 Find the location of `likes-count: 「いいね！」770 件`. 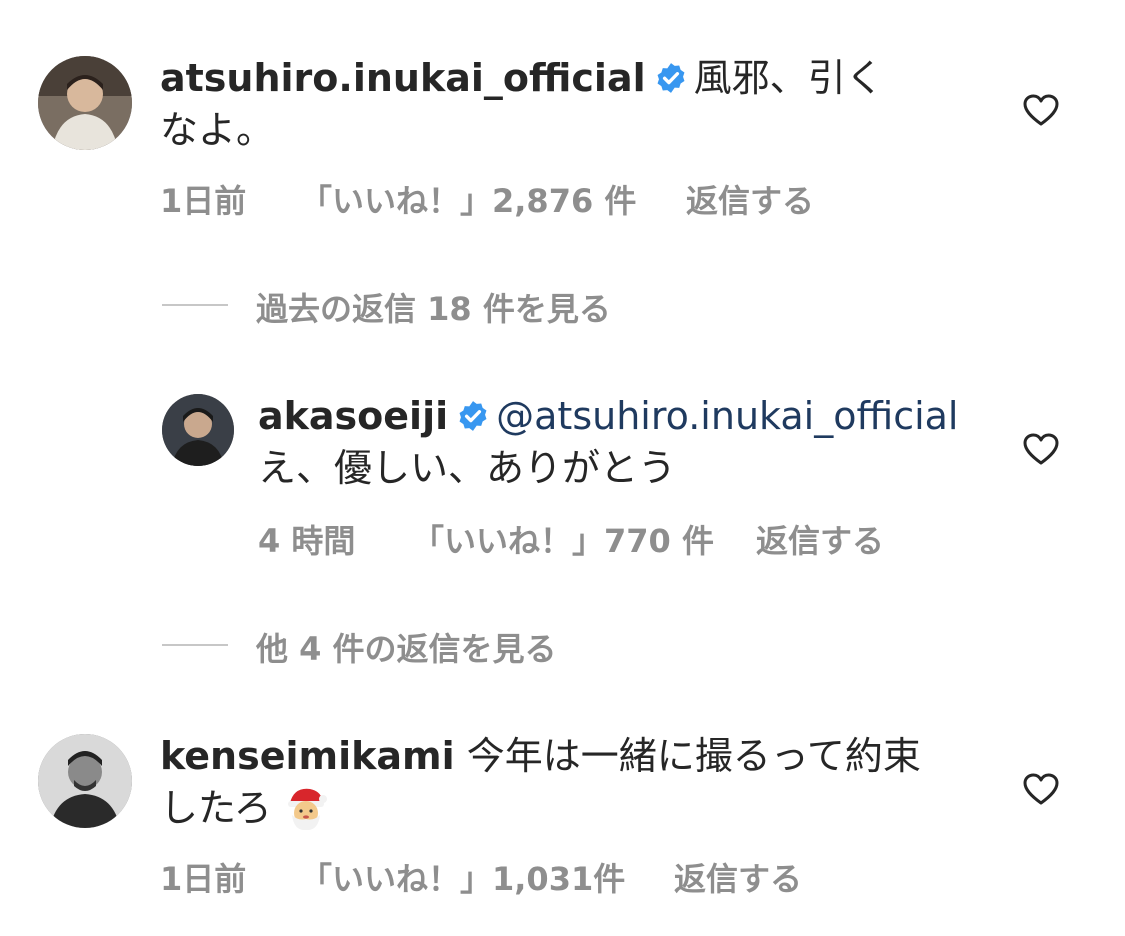

likes-count: 「いいね！」770 件 is located at coordinates (563, 539).